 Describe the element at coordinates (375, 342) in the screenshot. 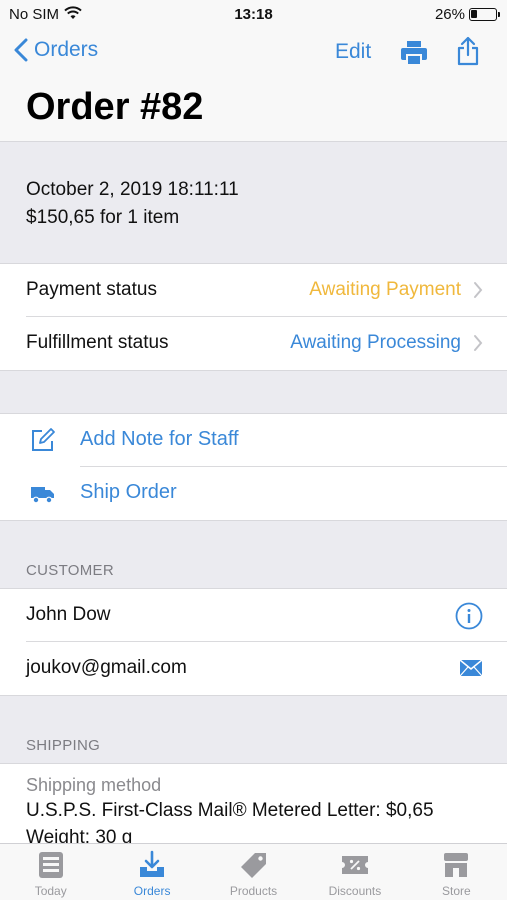

I see `fulfillment-status-value: Awaiting Processing` at that location.